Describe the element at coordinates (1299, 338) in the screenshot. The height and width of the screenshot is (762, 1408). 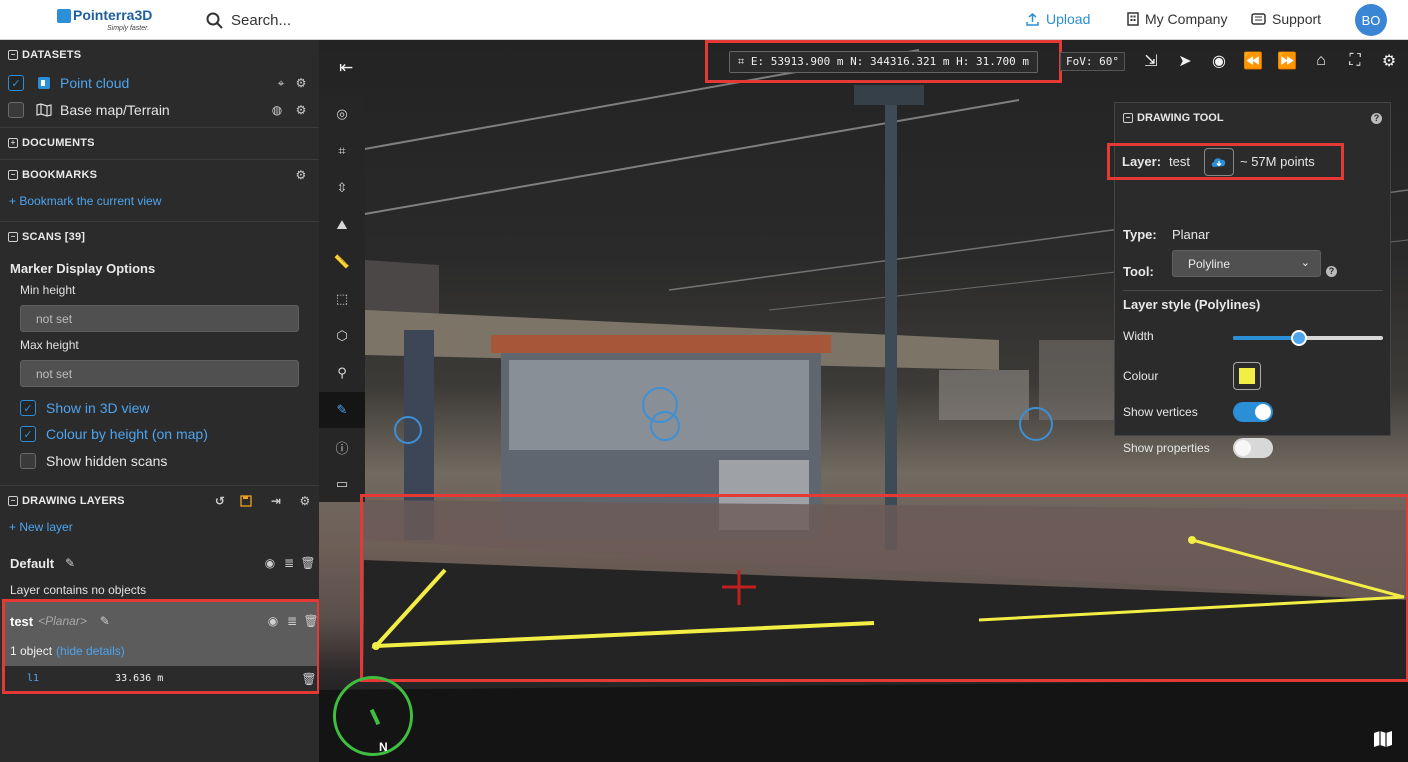
I see `width-slider-handle` at that location.